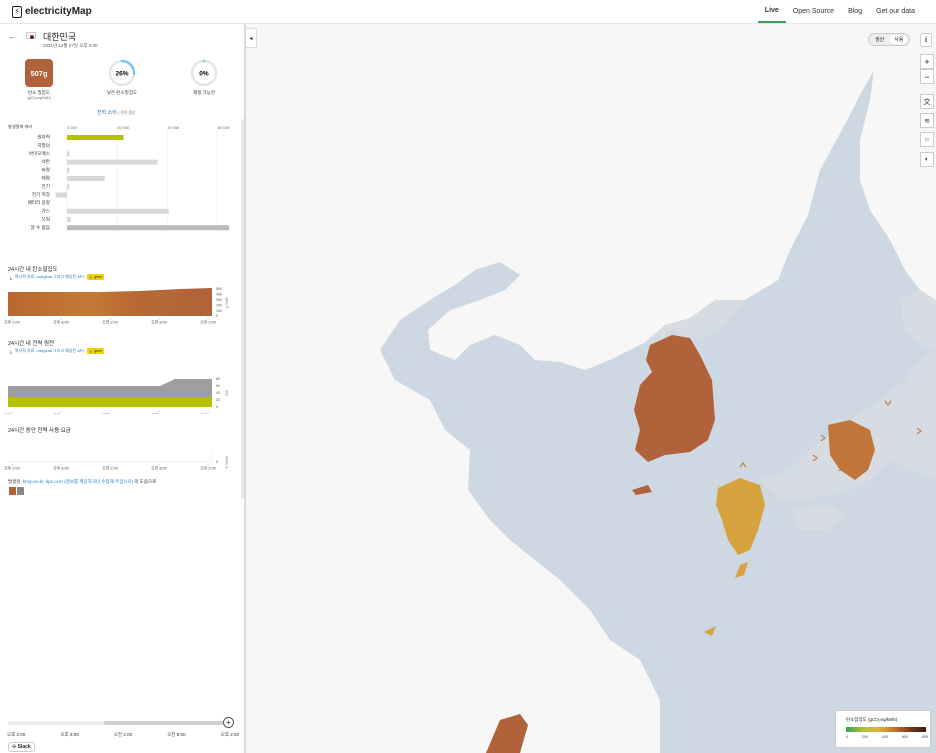  I want to click on carbon-chart-badge-label: gene, so click(98, 277).